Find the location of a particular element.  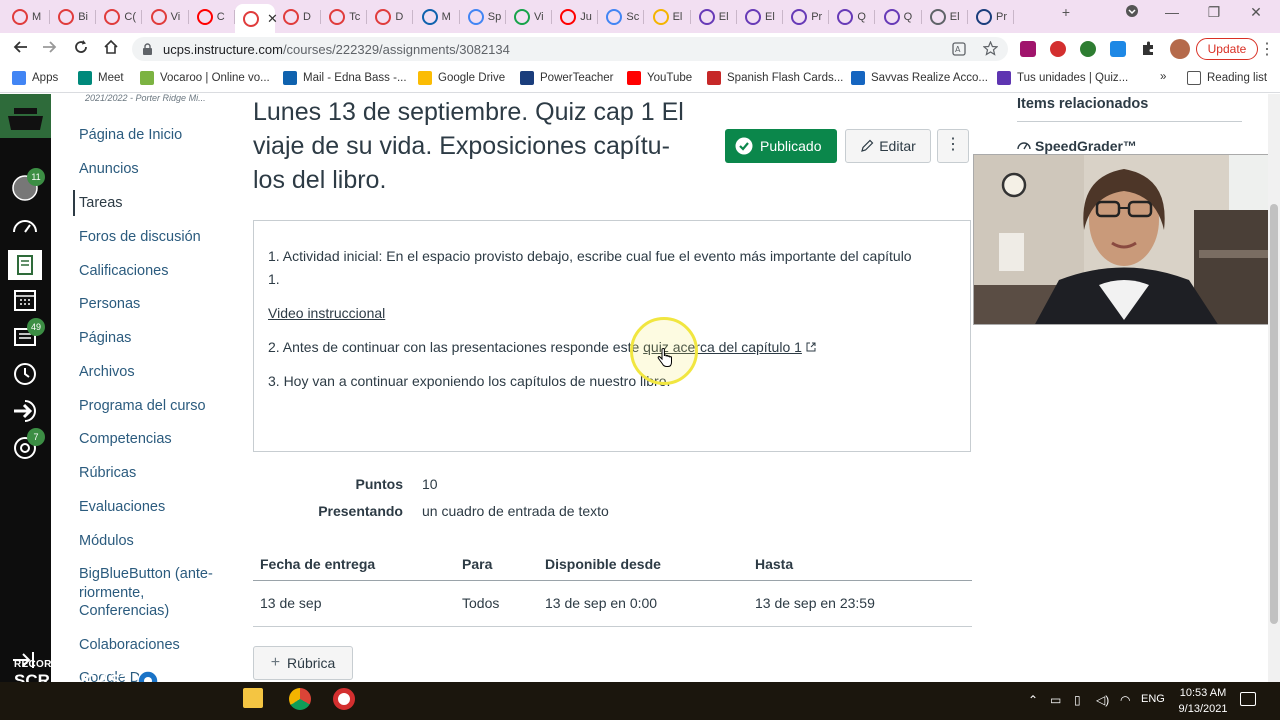

restore-icon: ❐ is located at coordinates (1214, 15).